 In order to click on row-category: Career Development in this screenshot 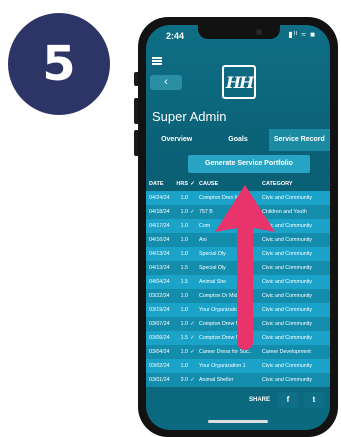, I will do `click(286, 352)`.